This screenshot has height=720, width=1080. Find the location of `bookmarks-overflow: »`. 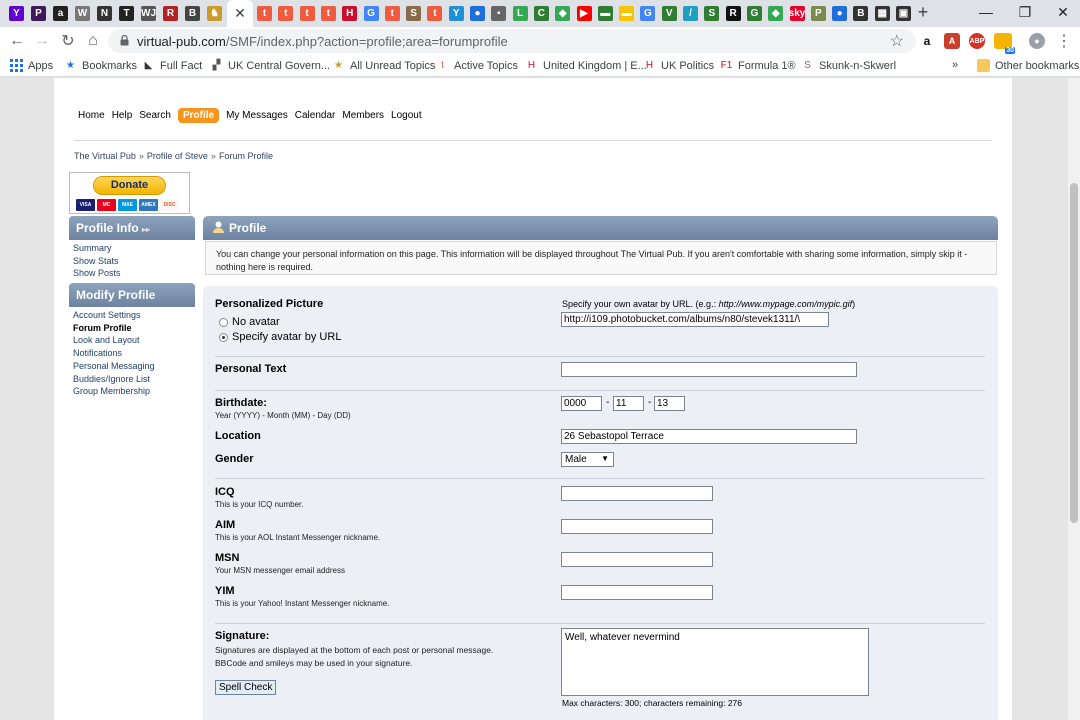

bookmarks-overflow: » is located at coordinates (955, 65).